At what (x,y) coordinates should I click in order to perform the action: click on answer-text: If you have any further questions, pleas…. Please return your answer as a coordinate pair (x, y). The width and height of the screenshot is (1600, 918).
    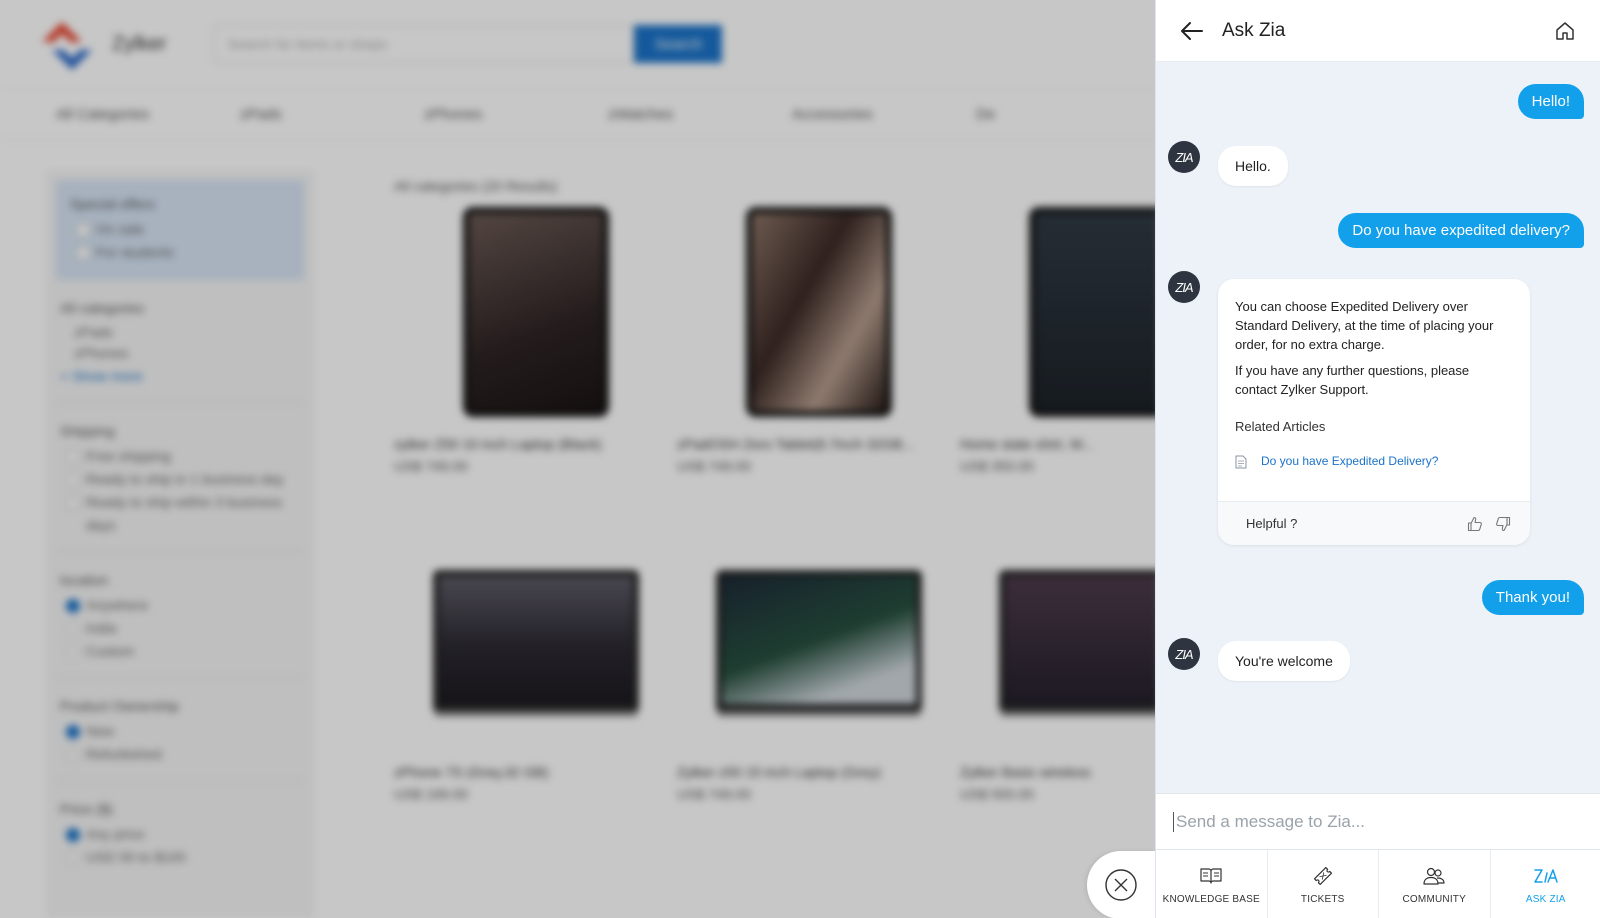
    Looking at the image, I should click on (1352, 380).